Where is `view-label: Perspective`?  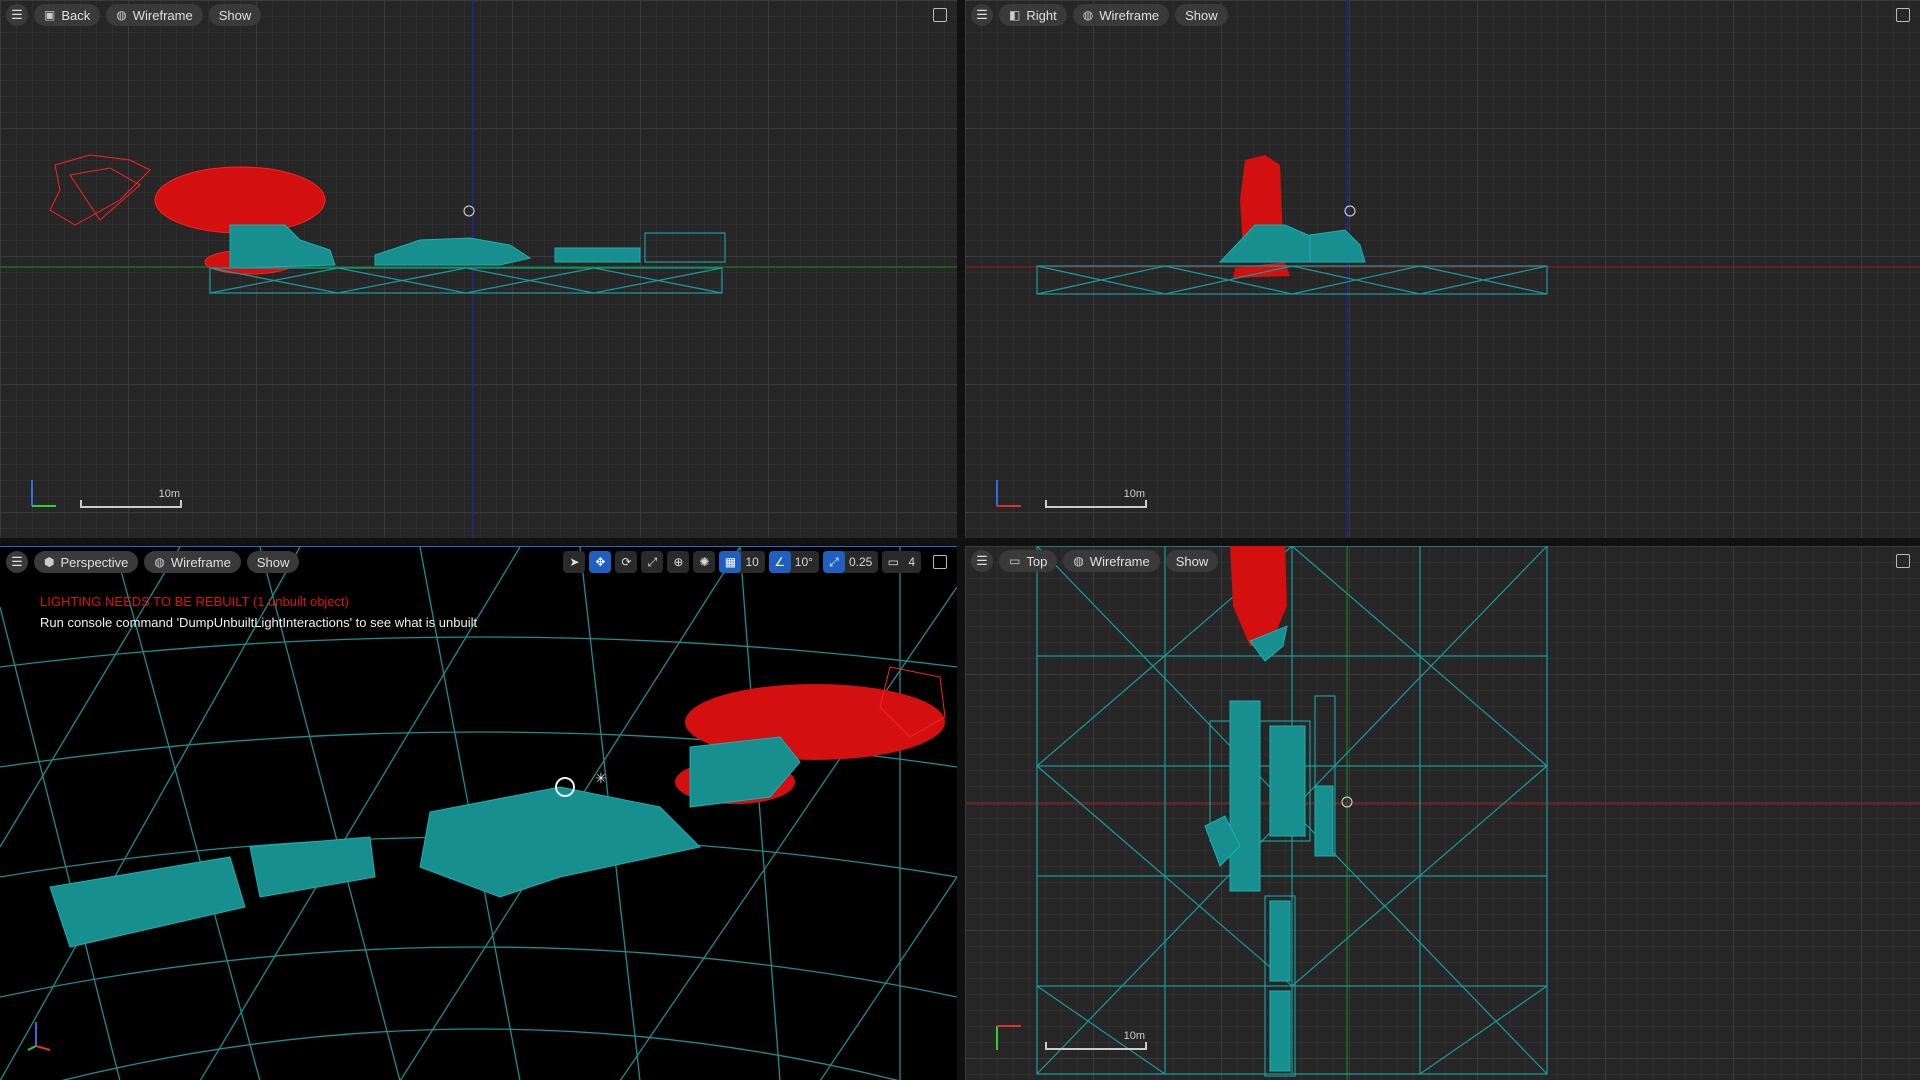 view-label: Perspective is located at coordinates (94, 562).